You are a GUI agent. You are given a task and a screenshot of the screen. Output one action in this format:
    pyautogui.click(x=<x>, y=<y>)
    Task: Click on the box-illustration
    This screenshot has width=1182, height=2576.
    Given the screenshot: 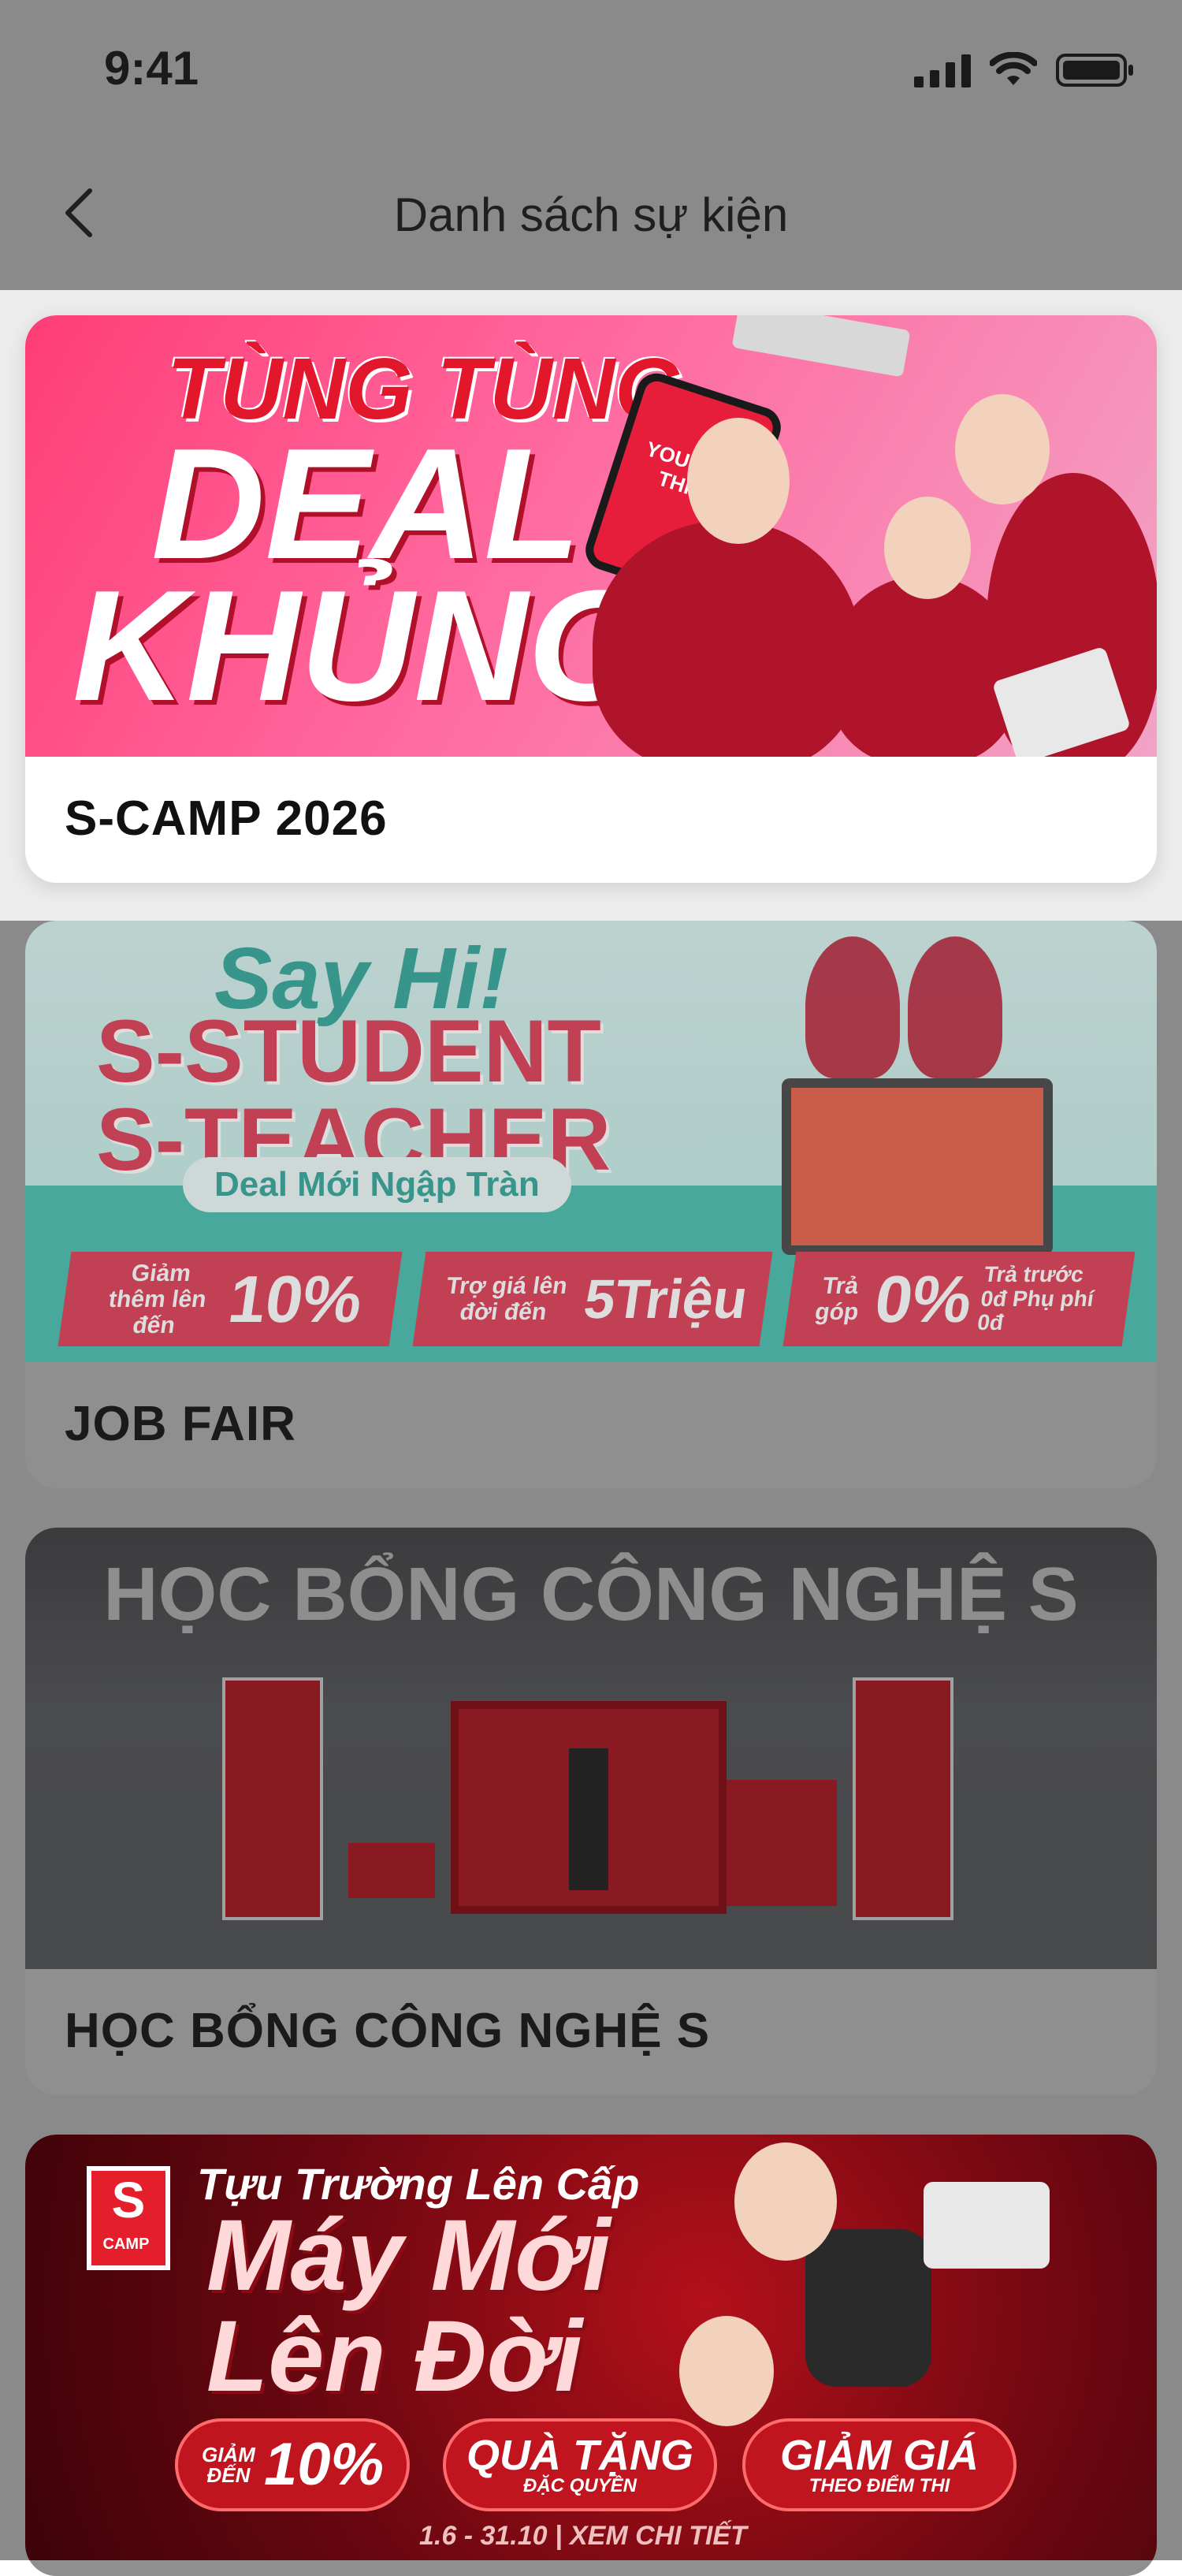 What is the action you would take?
    pyautogui.click(x=392, y=1870)
    